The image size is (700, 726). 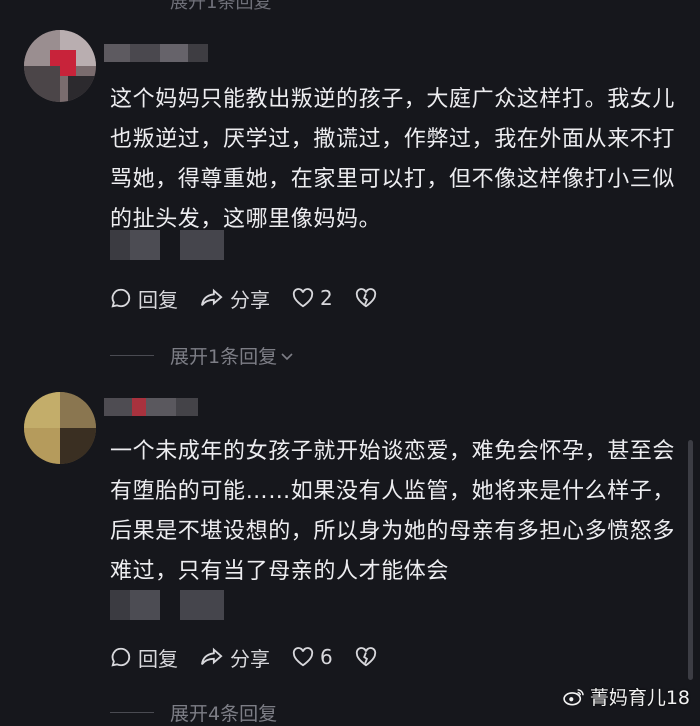 What do you see at coordinates (326, 657) in the screenshot?
I see `like-count: 6` at bounding box center [326, 657].